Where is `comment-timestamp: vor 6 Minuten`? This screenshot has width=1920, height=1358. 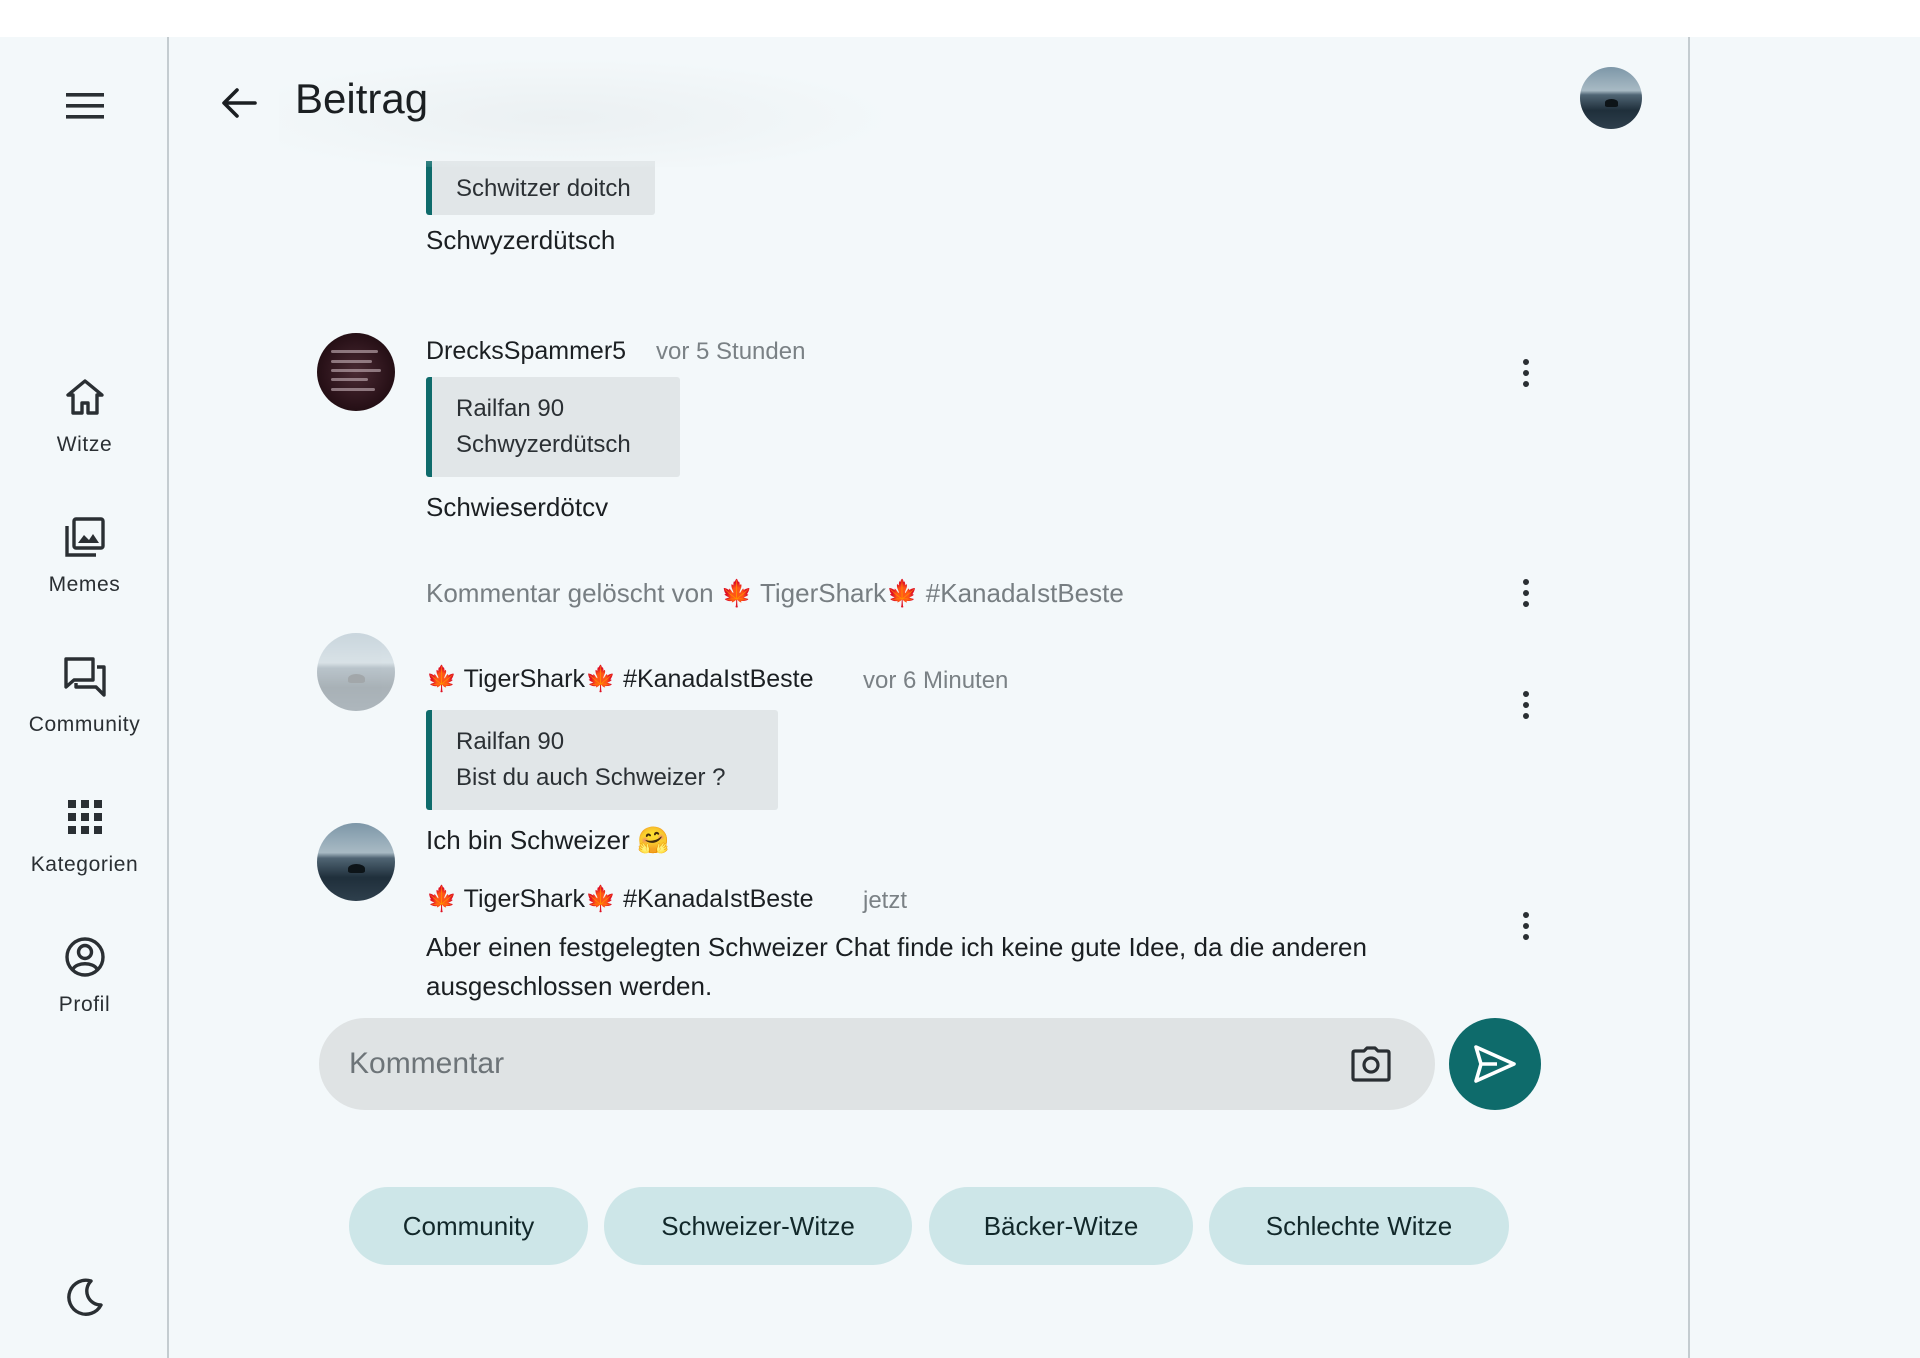
comment-timestamp: vor 6 Minuten is located at coordinates (936, 680).